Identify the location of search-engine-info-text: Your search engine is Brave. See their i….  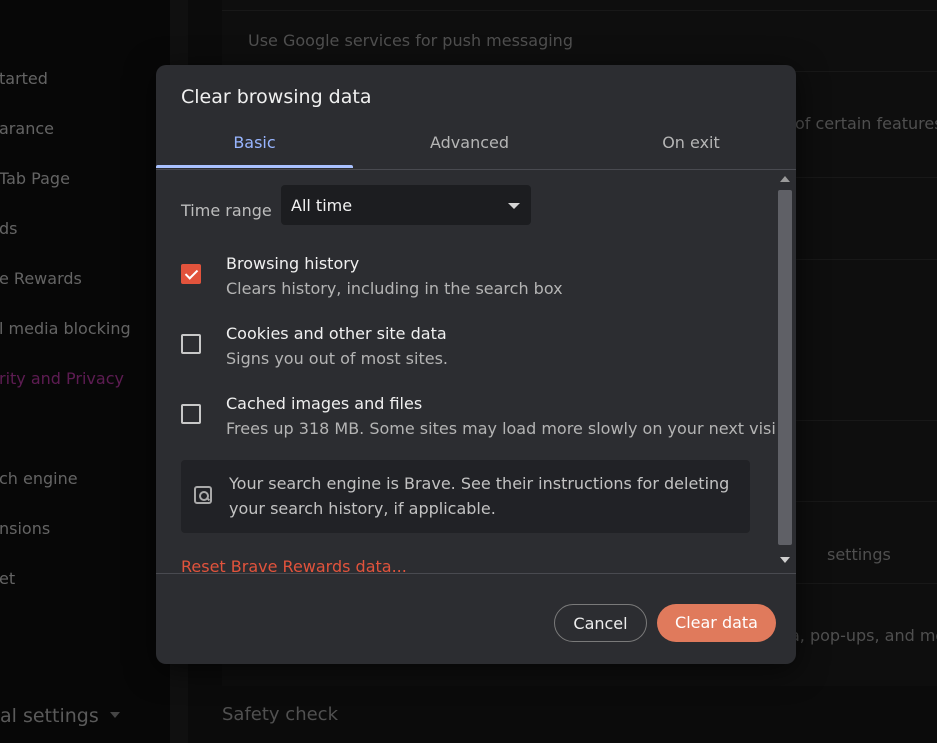
(479, 496).